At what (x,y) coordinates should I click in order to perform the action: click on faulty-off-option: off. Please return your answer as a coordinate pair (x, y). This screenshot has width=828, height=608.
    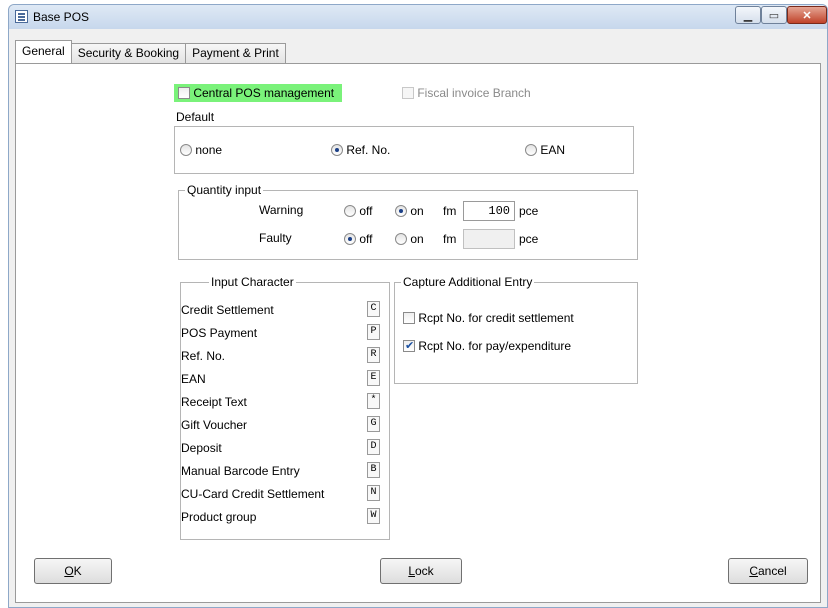
    Looking at the image, I should click on (358, 239).